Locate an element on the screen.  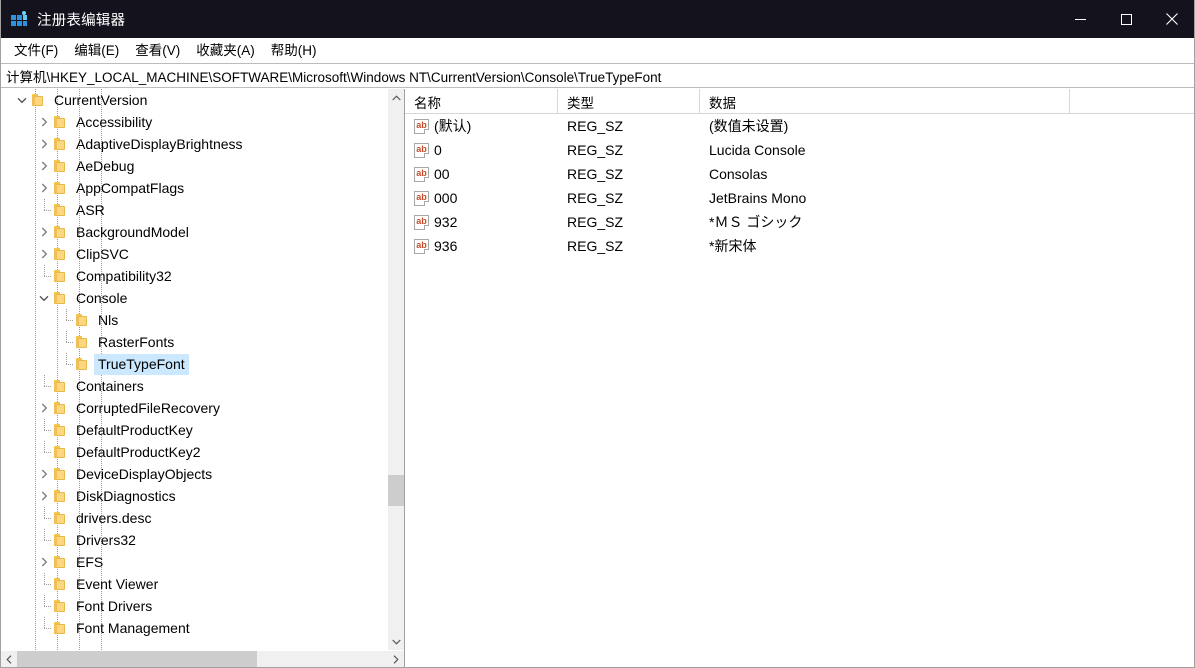
menu-favorites: 收藏夹(A) is located at coordinates (225, 51).